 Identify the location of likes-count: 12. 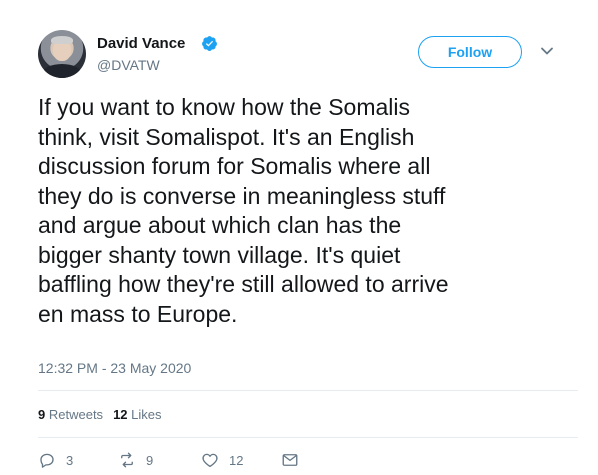
(120, 414).